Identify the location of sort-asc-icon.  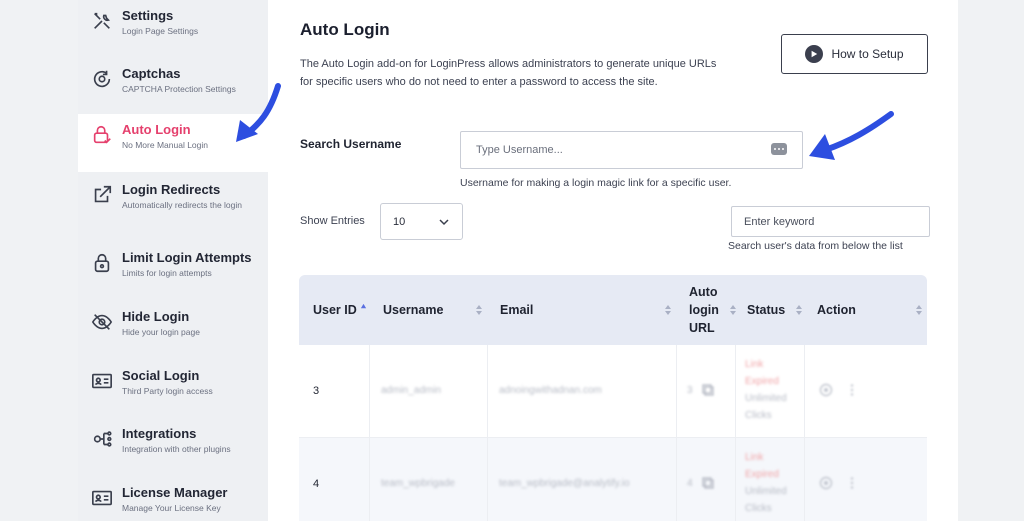
(363, 305).